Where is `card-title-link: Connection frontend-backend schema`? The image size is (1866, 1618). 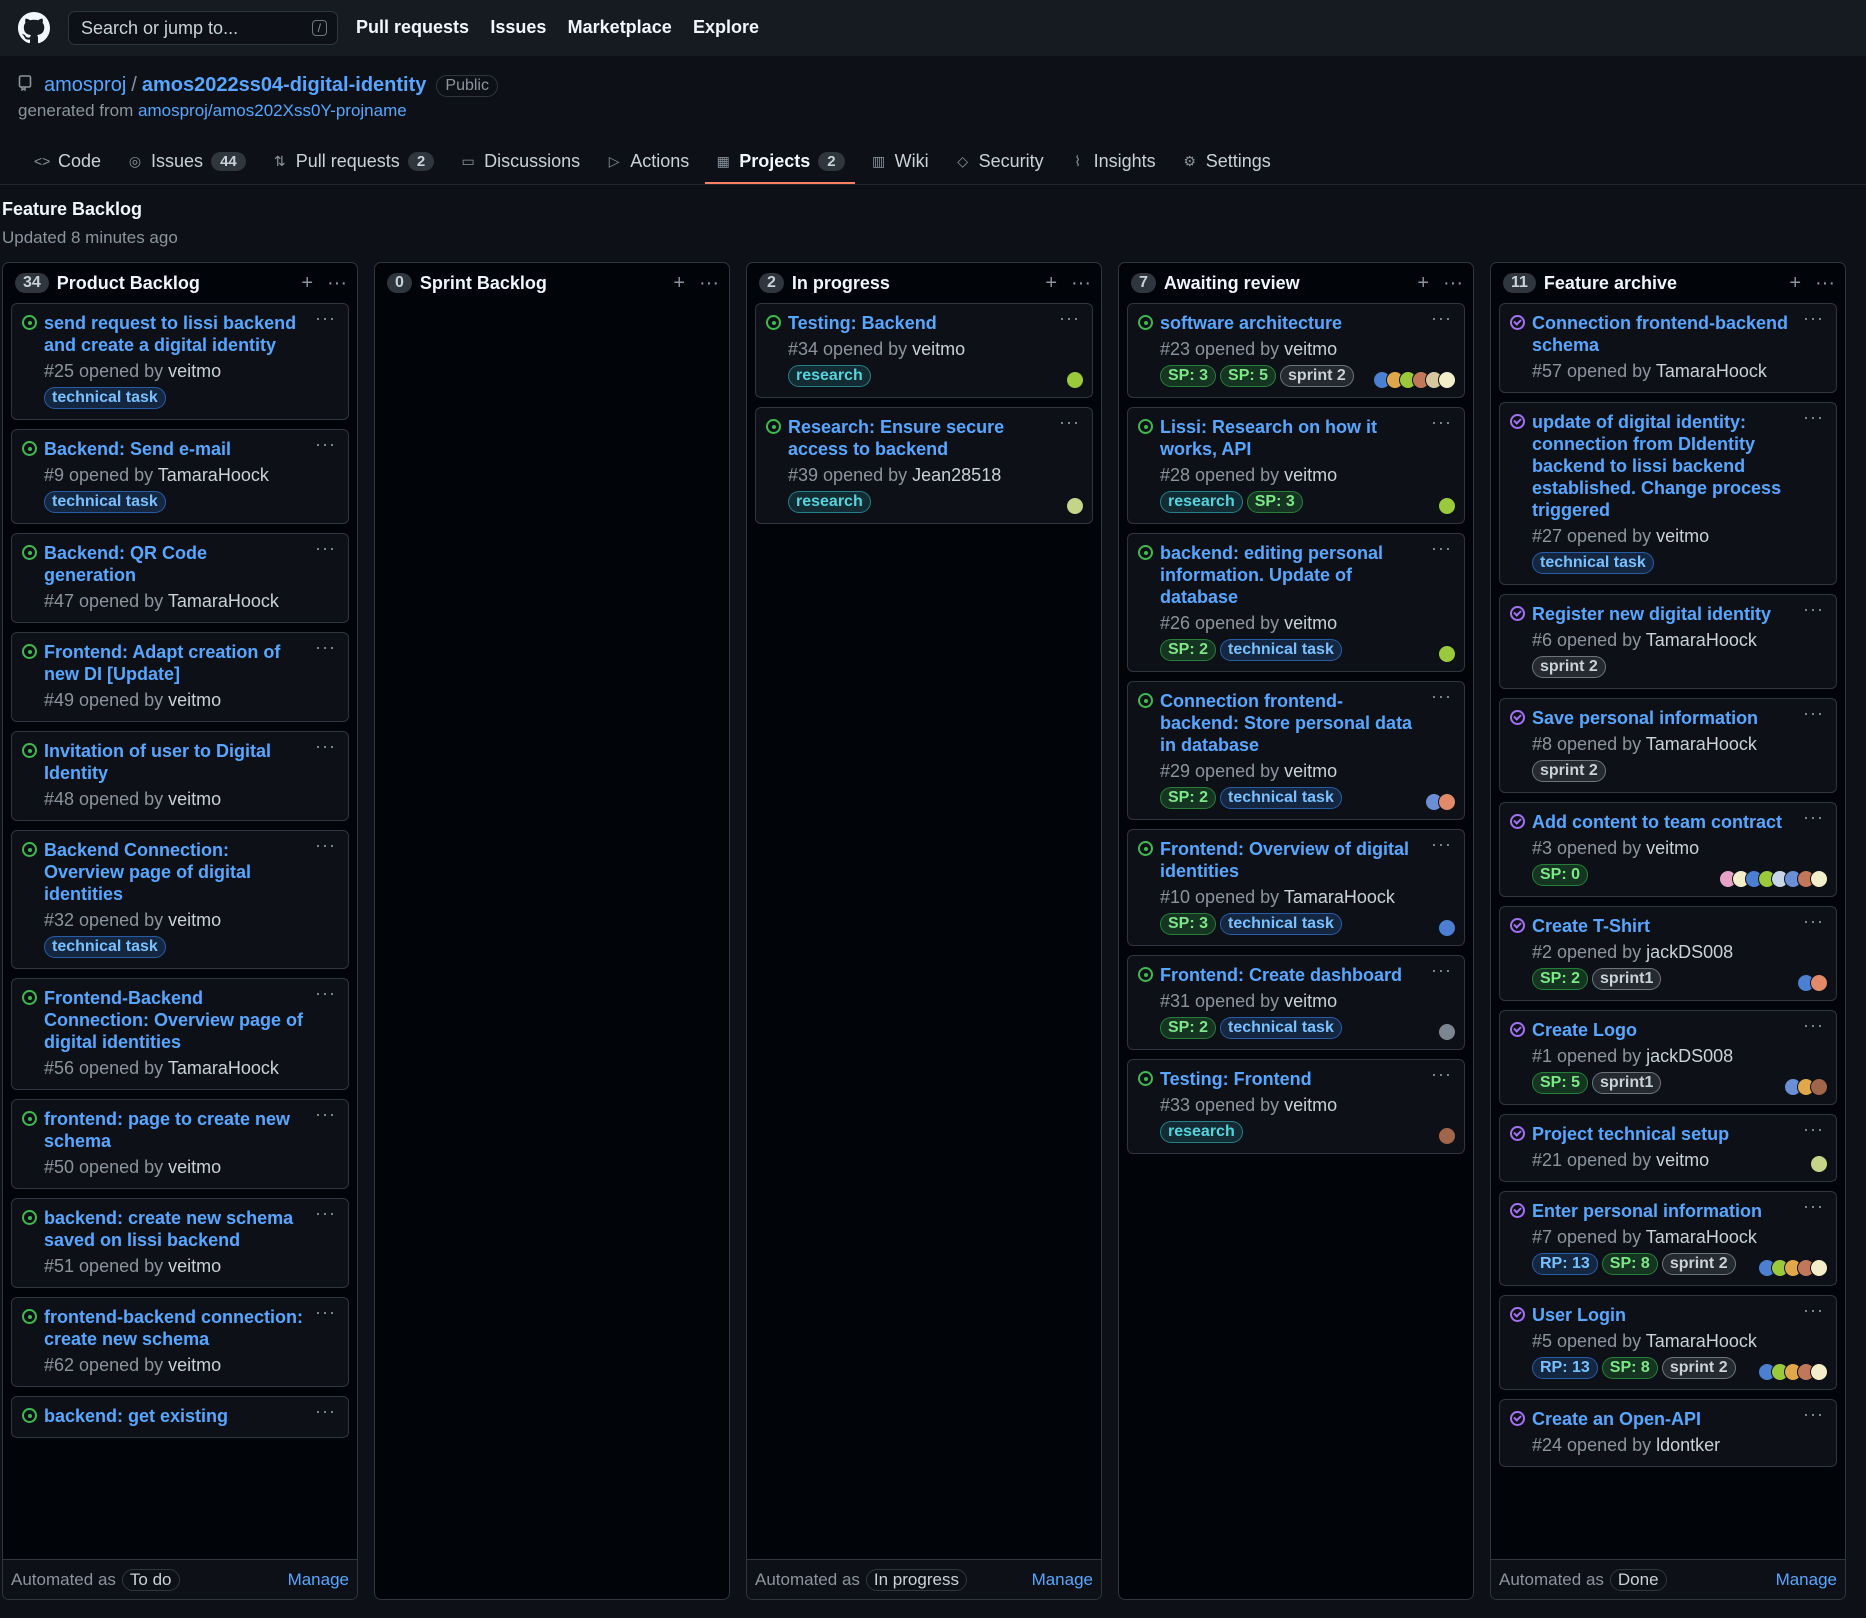 card-title-link: Connection frontend-backend schema is located at coordinates (1679, 334).